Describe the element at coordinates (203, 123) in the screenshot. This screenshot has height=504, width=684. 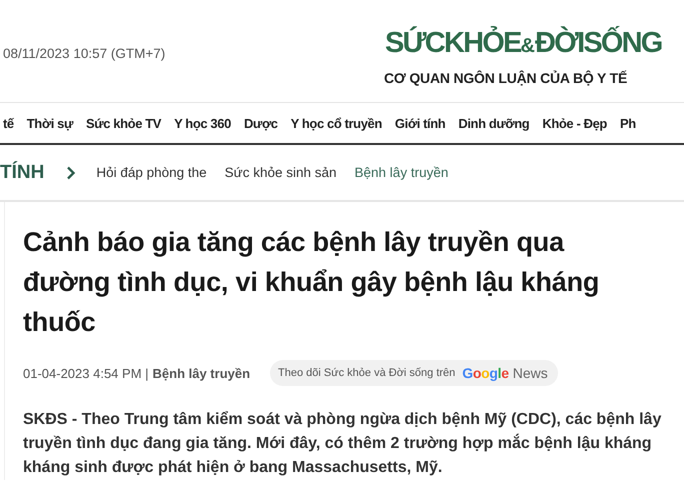
I see `nav-link: Y học 360` at that location.